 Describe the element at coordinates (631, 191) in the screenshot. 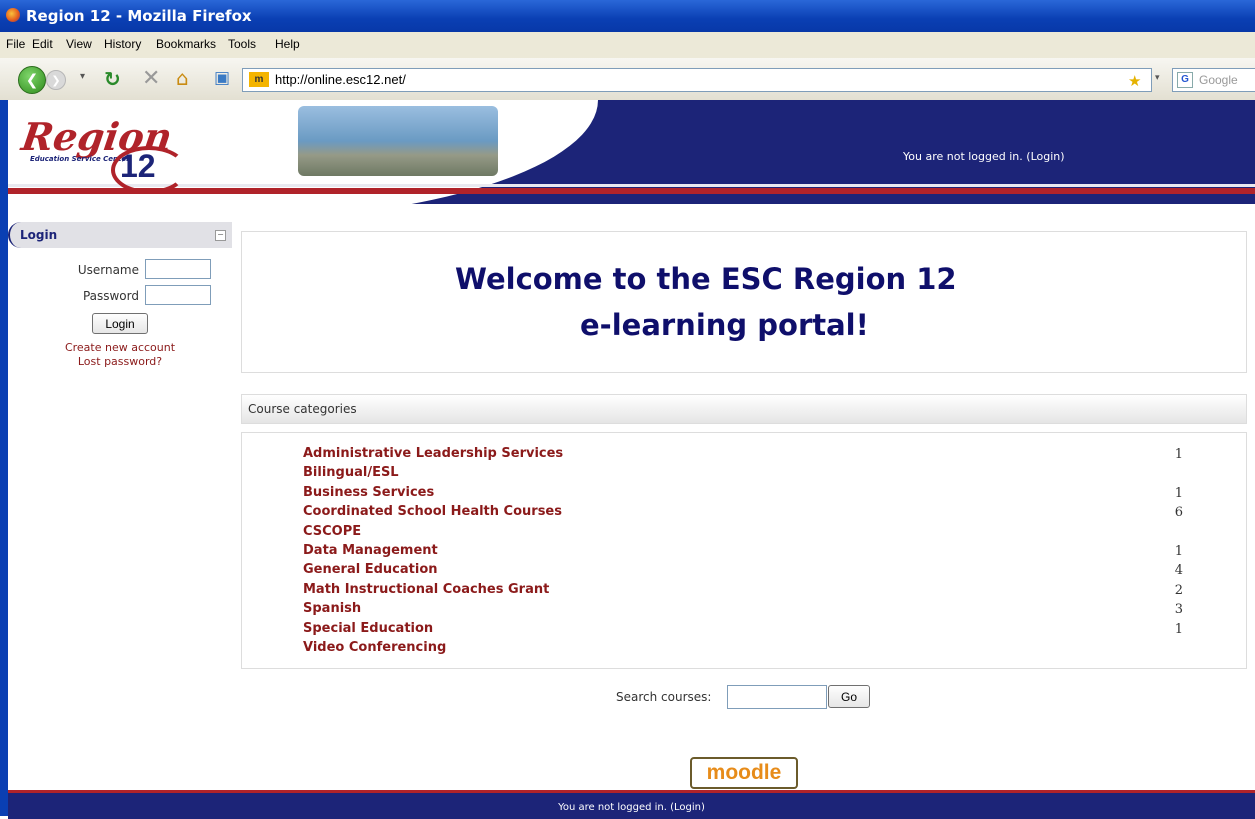

I see `header-stripe-red` at that location.